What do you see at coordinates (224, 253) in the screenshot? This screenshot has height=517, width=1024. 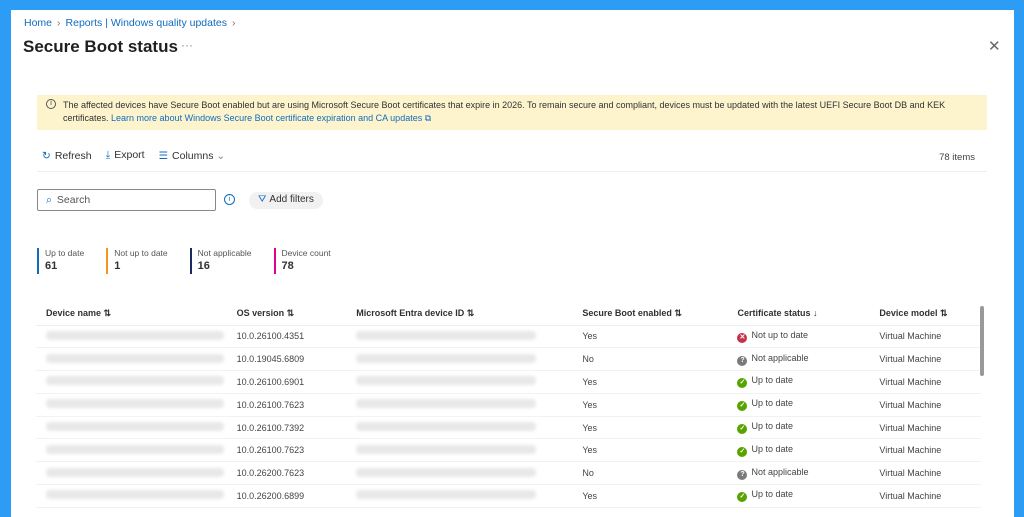 I see `stat-label: Not applicable` at bounding box center [224, 253].